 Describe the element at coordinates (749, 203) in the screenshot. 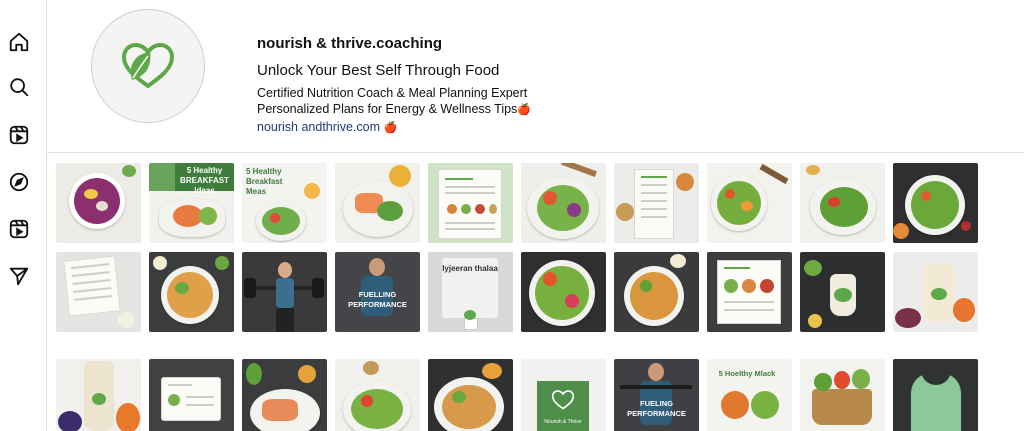

I see `post-veggie-salad` at that location.